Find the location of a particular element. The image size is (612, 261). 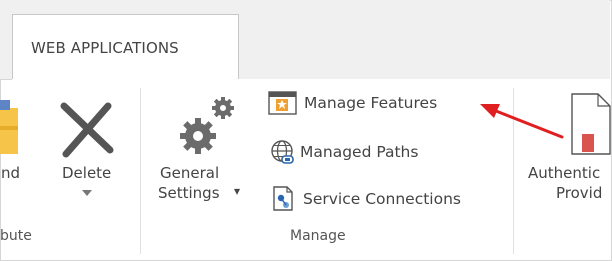

tab-web-applications: WEB APPLICATIONS is located at coordinates (125, 47).